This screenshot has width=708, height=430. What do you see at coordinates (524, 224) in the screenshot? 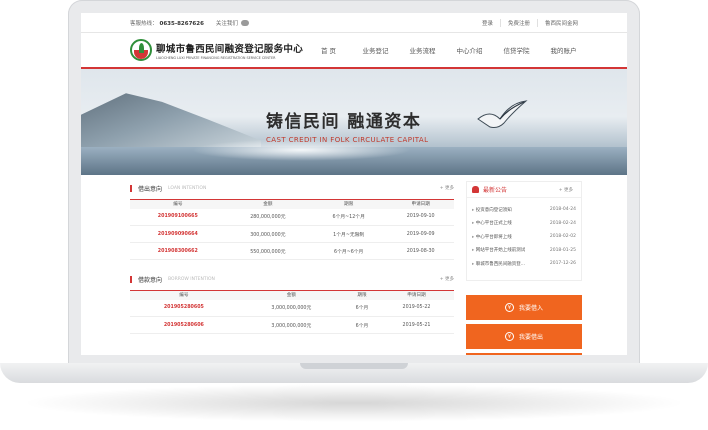
I see `list-item: 中心平台正式上线 2018-02-24` at bounding box center [524, 224].